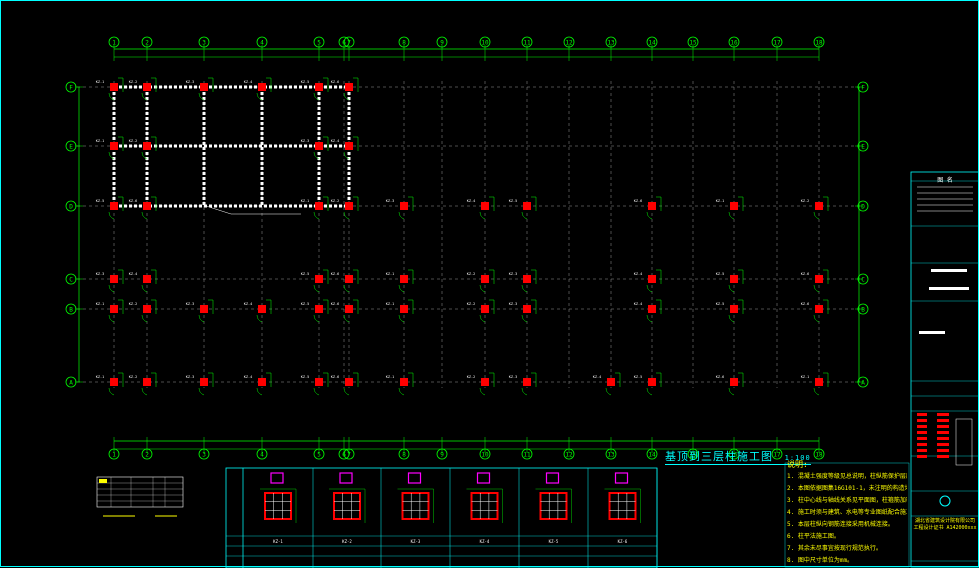 The image size is (979, 568). Describe the element at coordinates (863, 147) in the screenshot. I see `axis-label: E` at that location.